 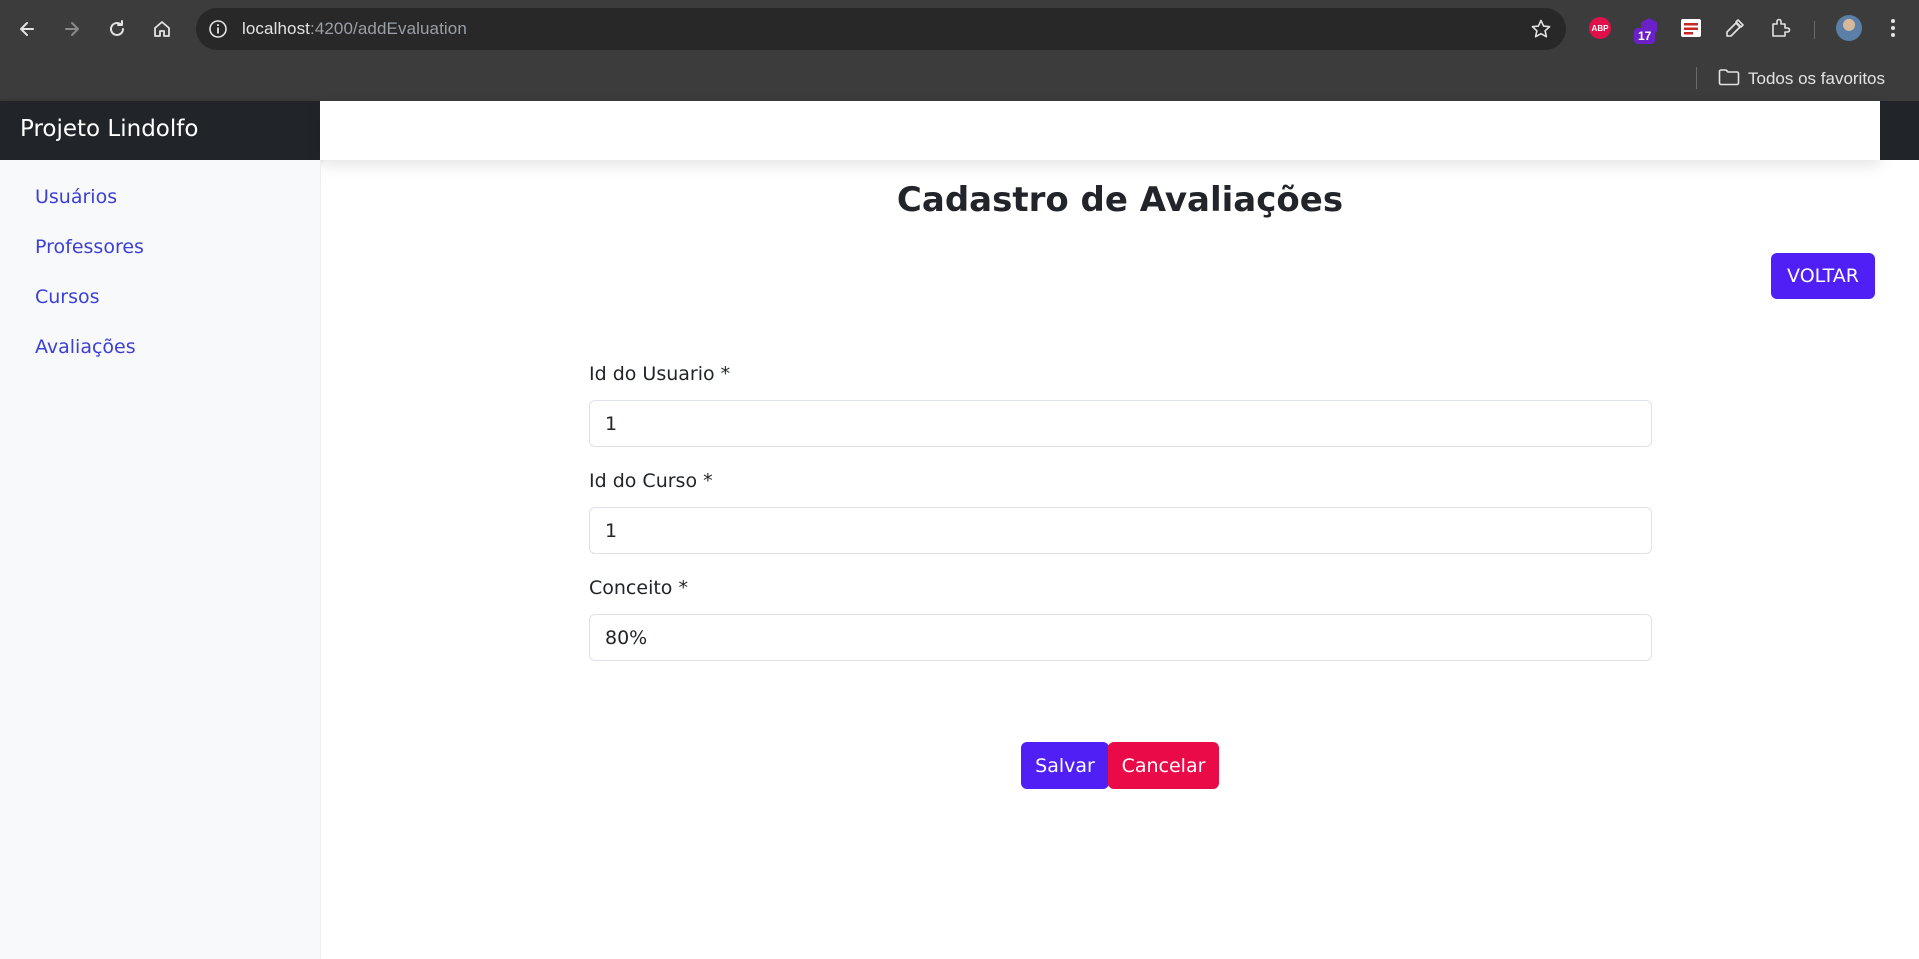 What do you see at coordinates (1645, 36) in the screenshot?
I see `extension-badge: 17` at bounding box center [1645, 36].